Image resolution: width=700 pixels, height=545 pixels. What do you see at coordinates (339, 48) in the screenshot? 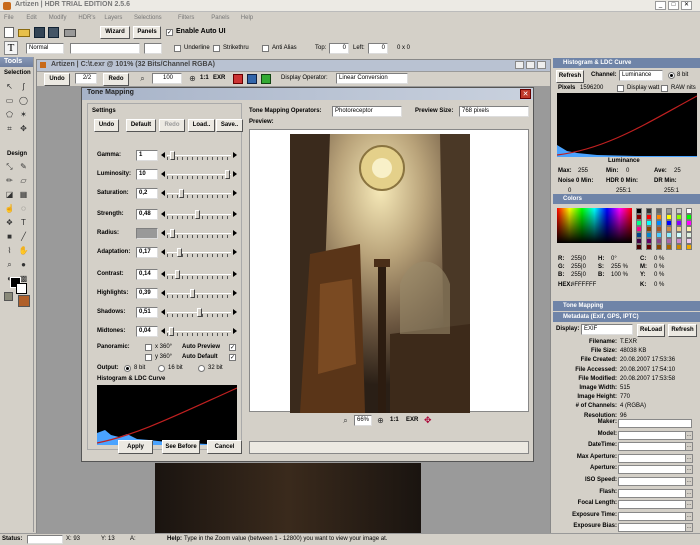
I see `top-input: 0` at bounding box center [339, 48].